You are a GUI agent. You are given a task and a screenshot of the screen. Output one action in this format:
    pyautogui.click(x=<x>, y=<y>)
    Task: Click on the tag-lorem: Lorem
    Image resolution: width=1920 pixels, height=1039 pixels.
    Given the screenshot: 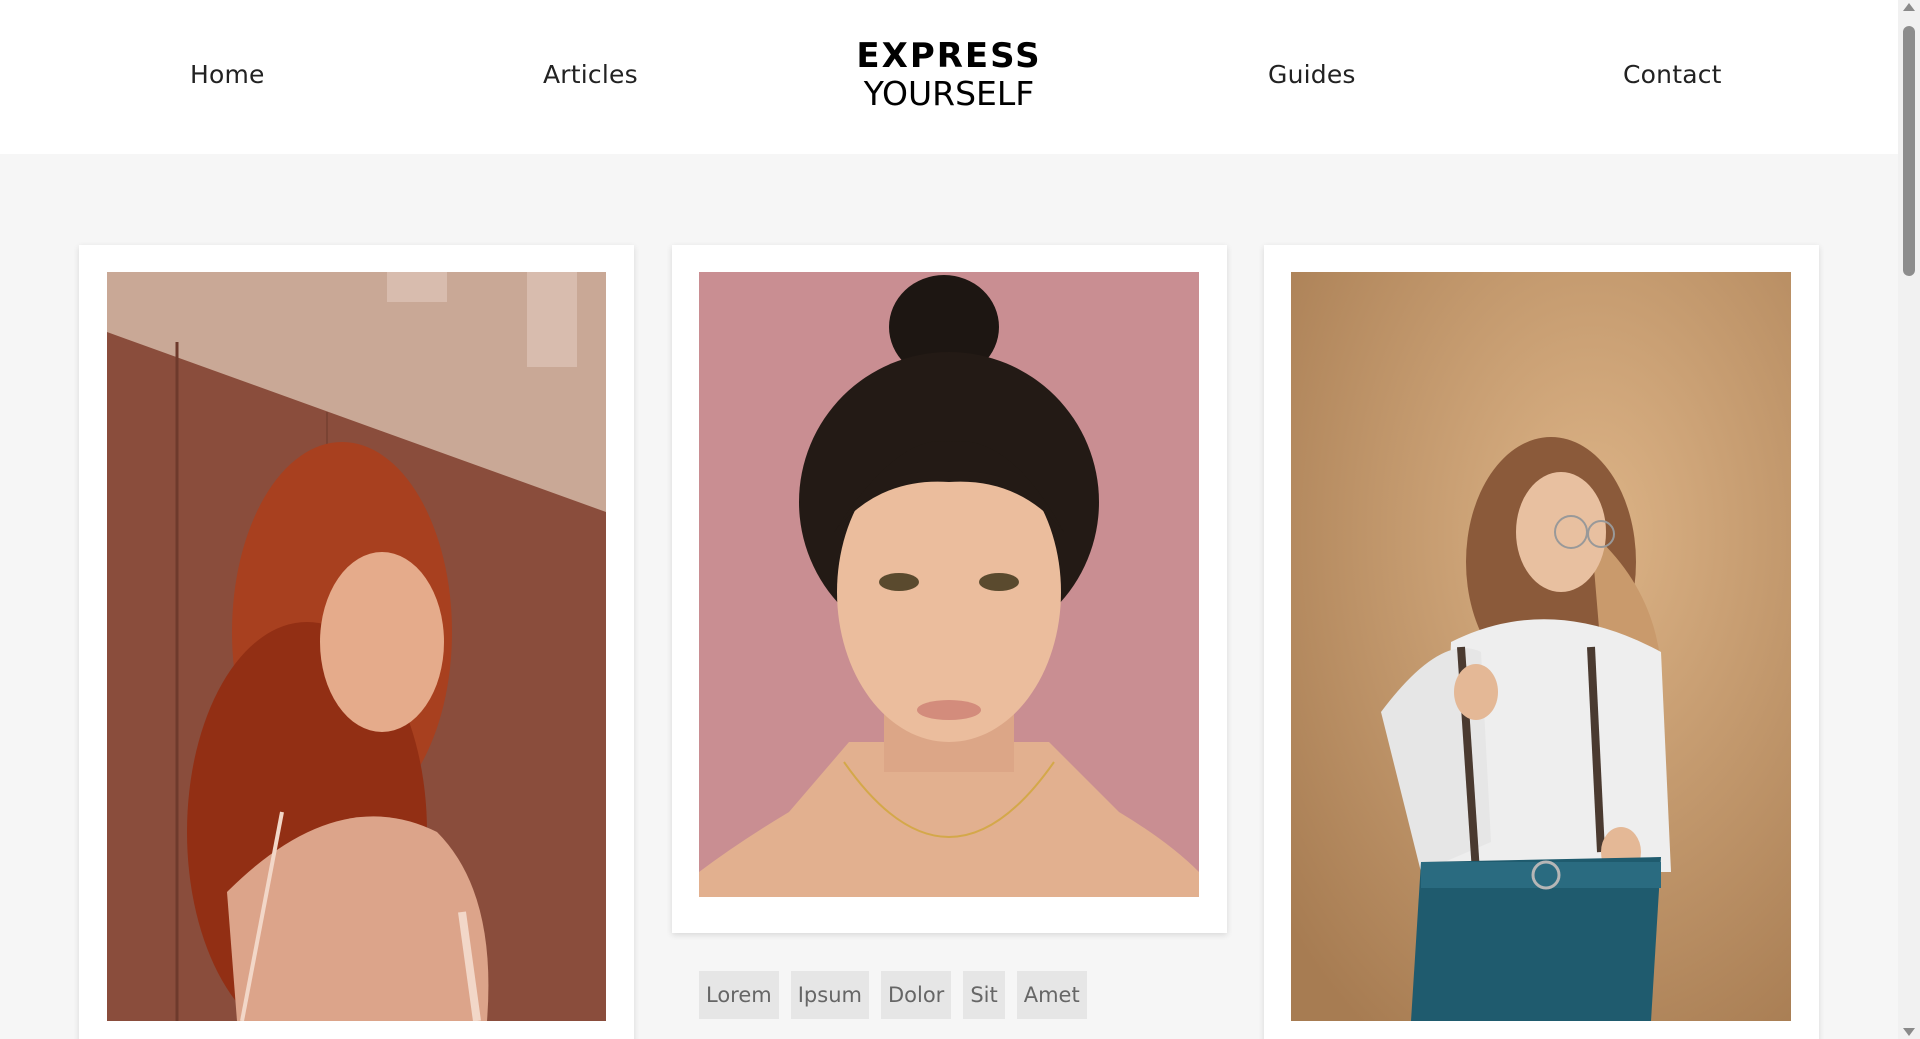 What is the action you would take?
    pyautogui.click(x=739, y=995)
    